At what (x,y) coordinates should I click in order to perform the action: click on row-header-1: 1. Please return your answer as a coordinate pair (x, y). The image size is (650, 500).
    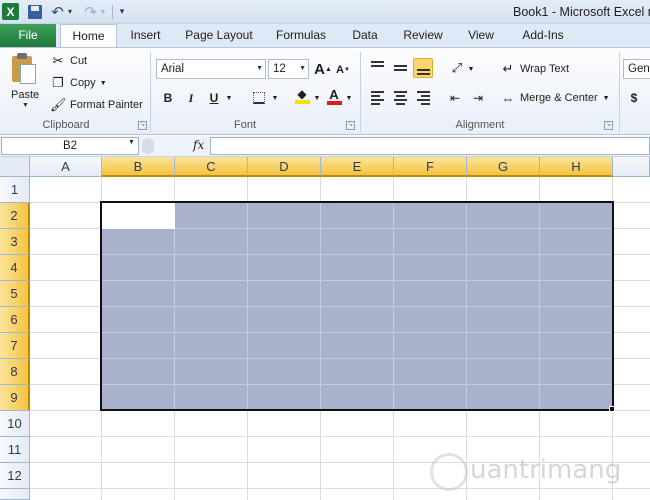
    Looking at the image, I should click on (15, 190).